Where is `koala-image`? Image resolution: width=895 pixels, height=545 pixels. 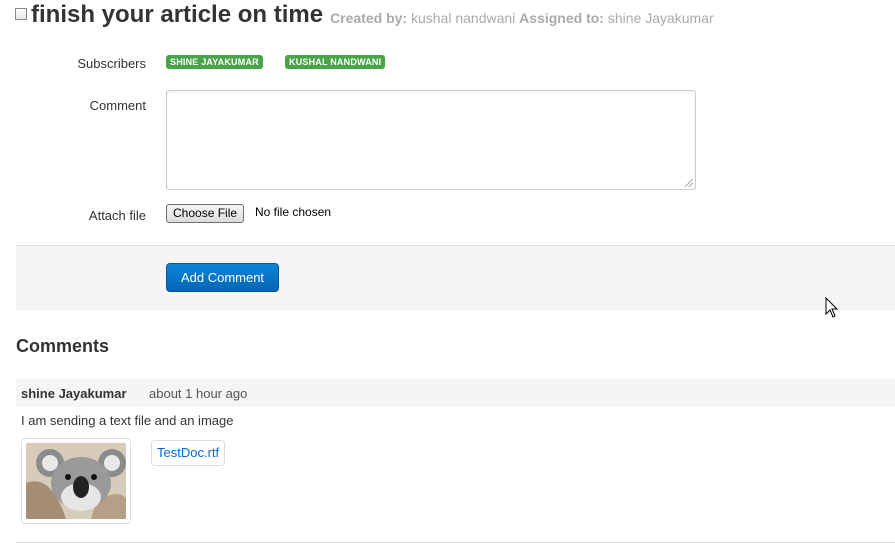
koala-image is located at coordinates (76, 481).